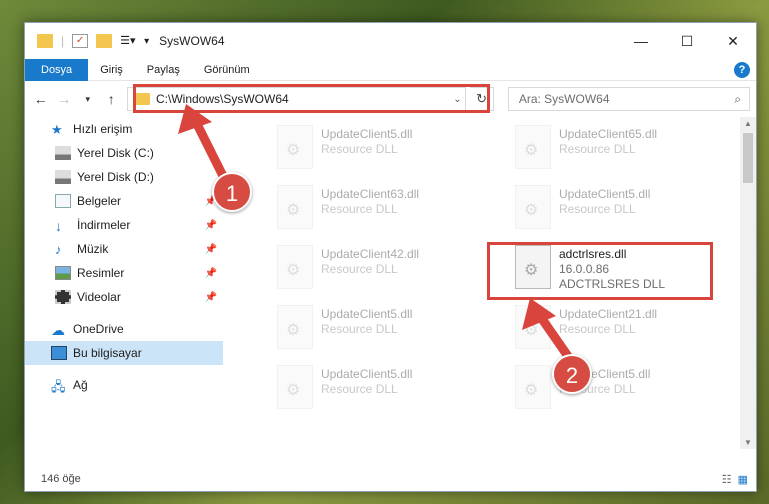  Describe the element at coordinates (103, 129) in the screenshot. I see `sidebar-item-label: Hızlı erişim` at that location.